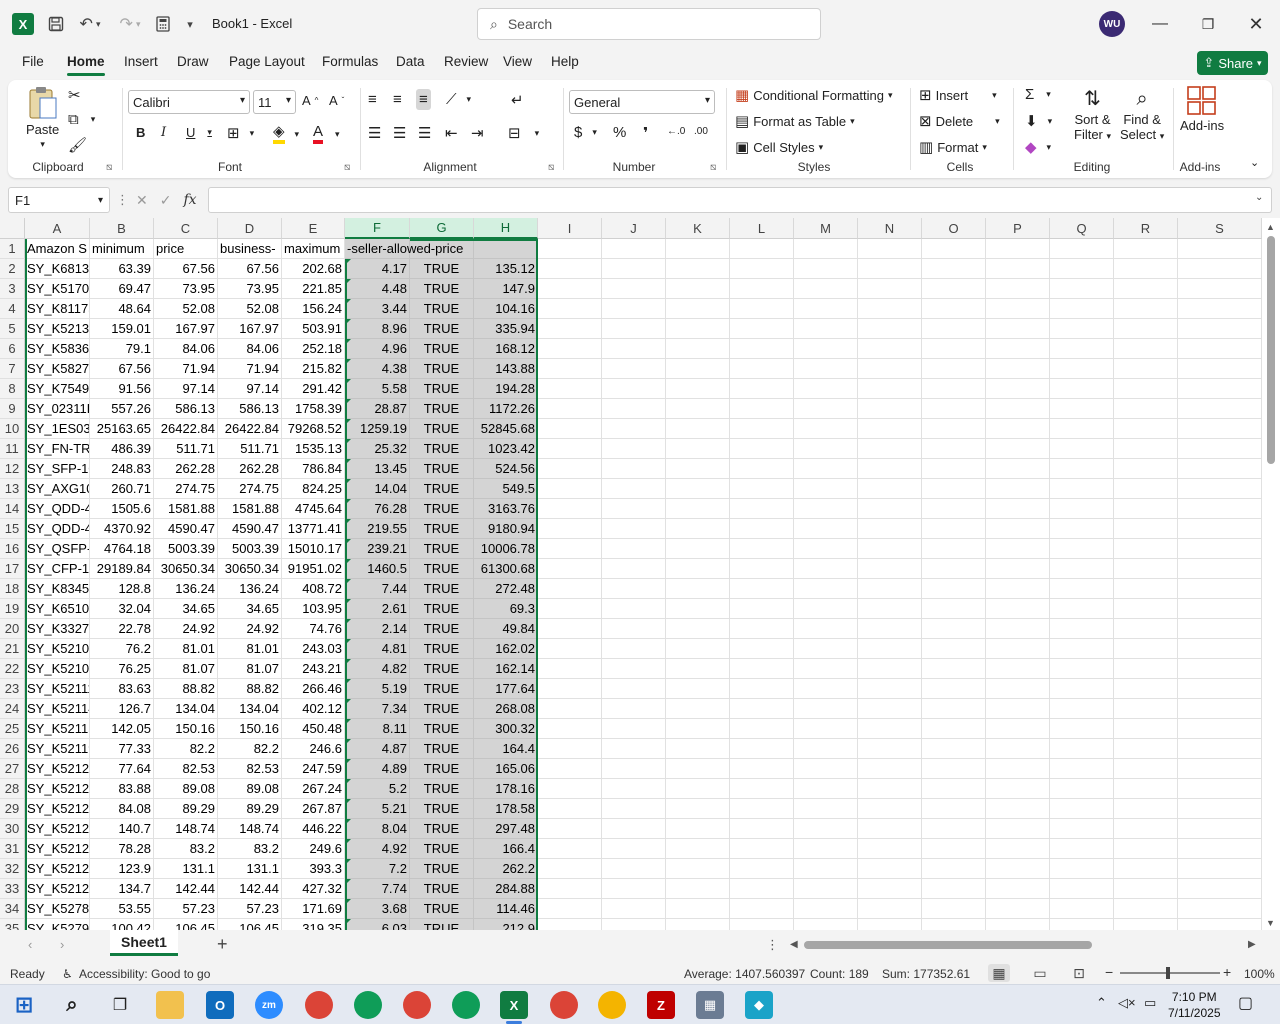 The width and height of the screenshot is (1280, 1024). I want to click on table-cell: 7.34, so click(377, 709).